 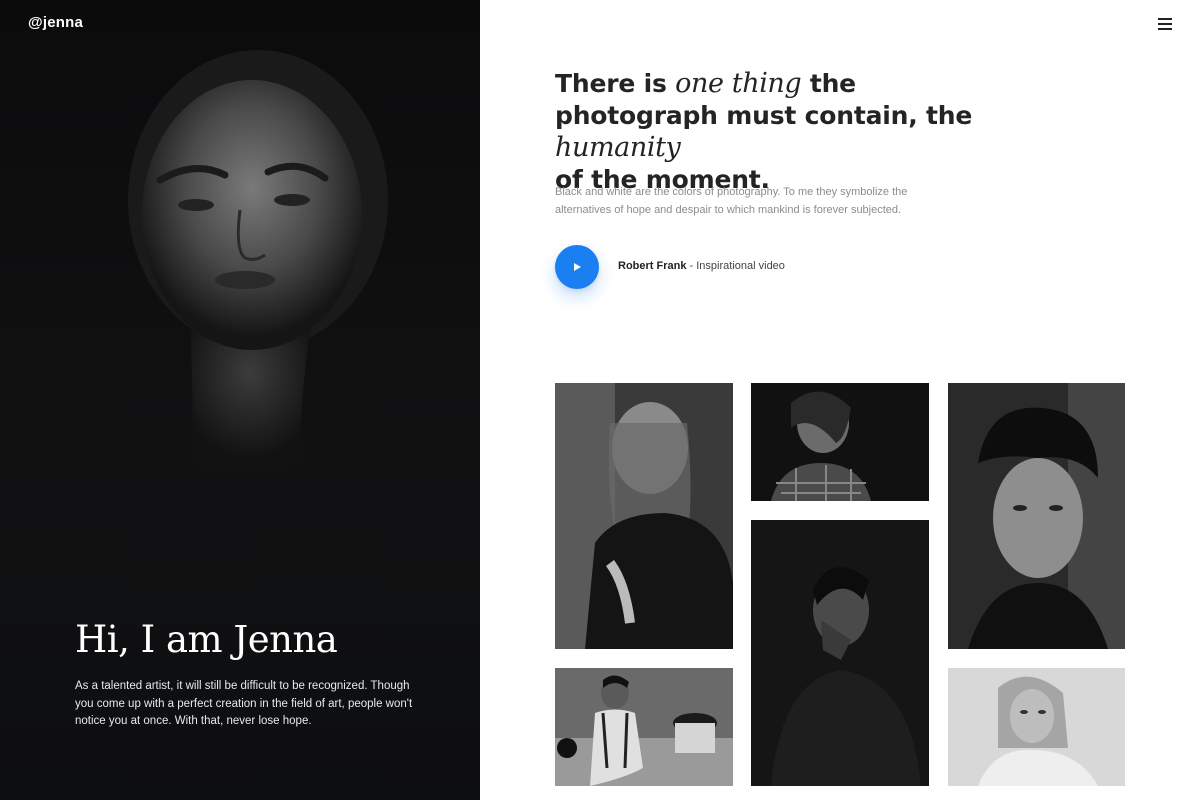 What do you see at coordinates (55, 22) in the screenshot?
I see `brand-logo: @jenna` at bounding box center [55, 22].